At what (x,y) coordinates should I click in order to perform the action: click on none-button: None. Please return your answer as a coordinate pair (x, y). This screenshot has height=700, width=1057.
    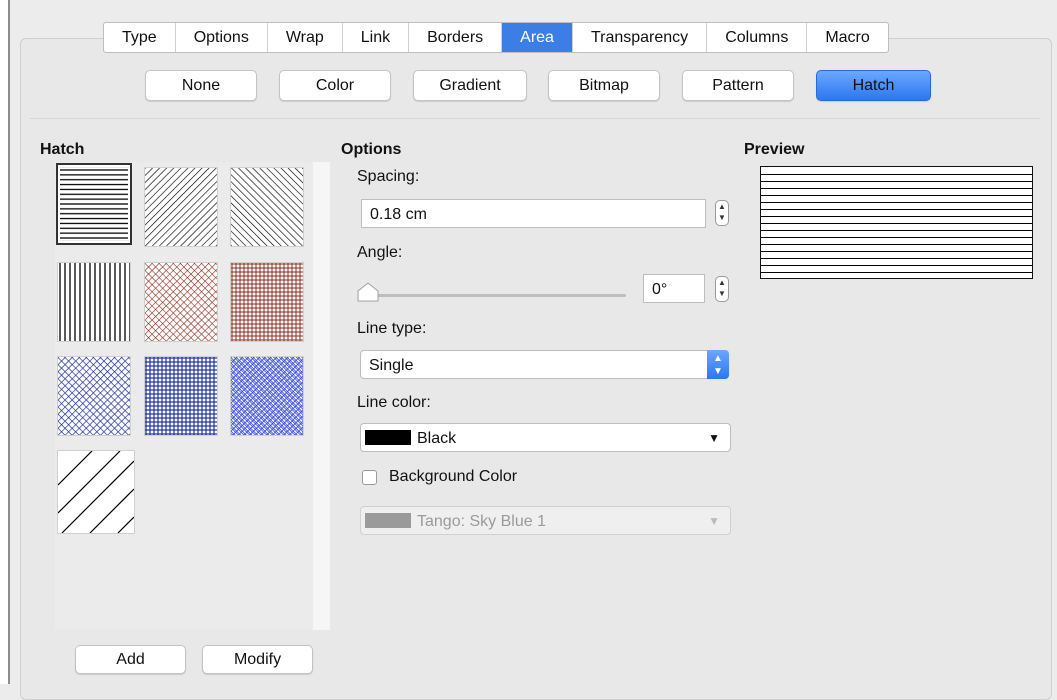
    Looking at the image, I should click on (201, 85).